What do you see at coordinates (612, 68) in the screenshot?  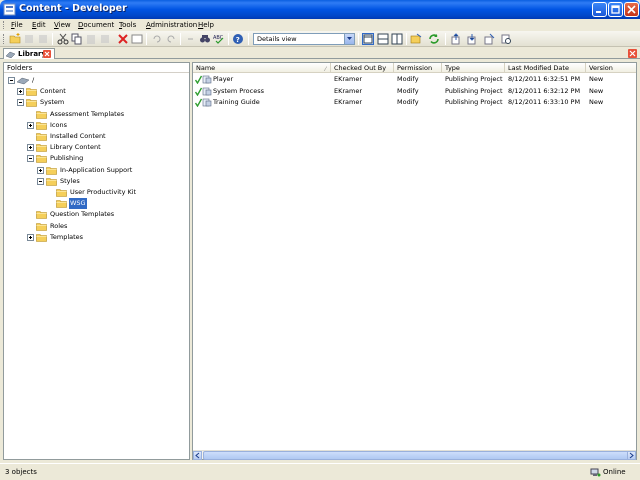 I see `column-header-version: Version` at bounding box center [612, 68].